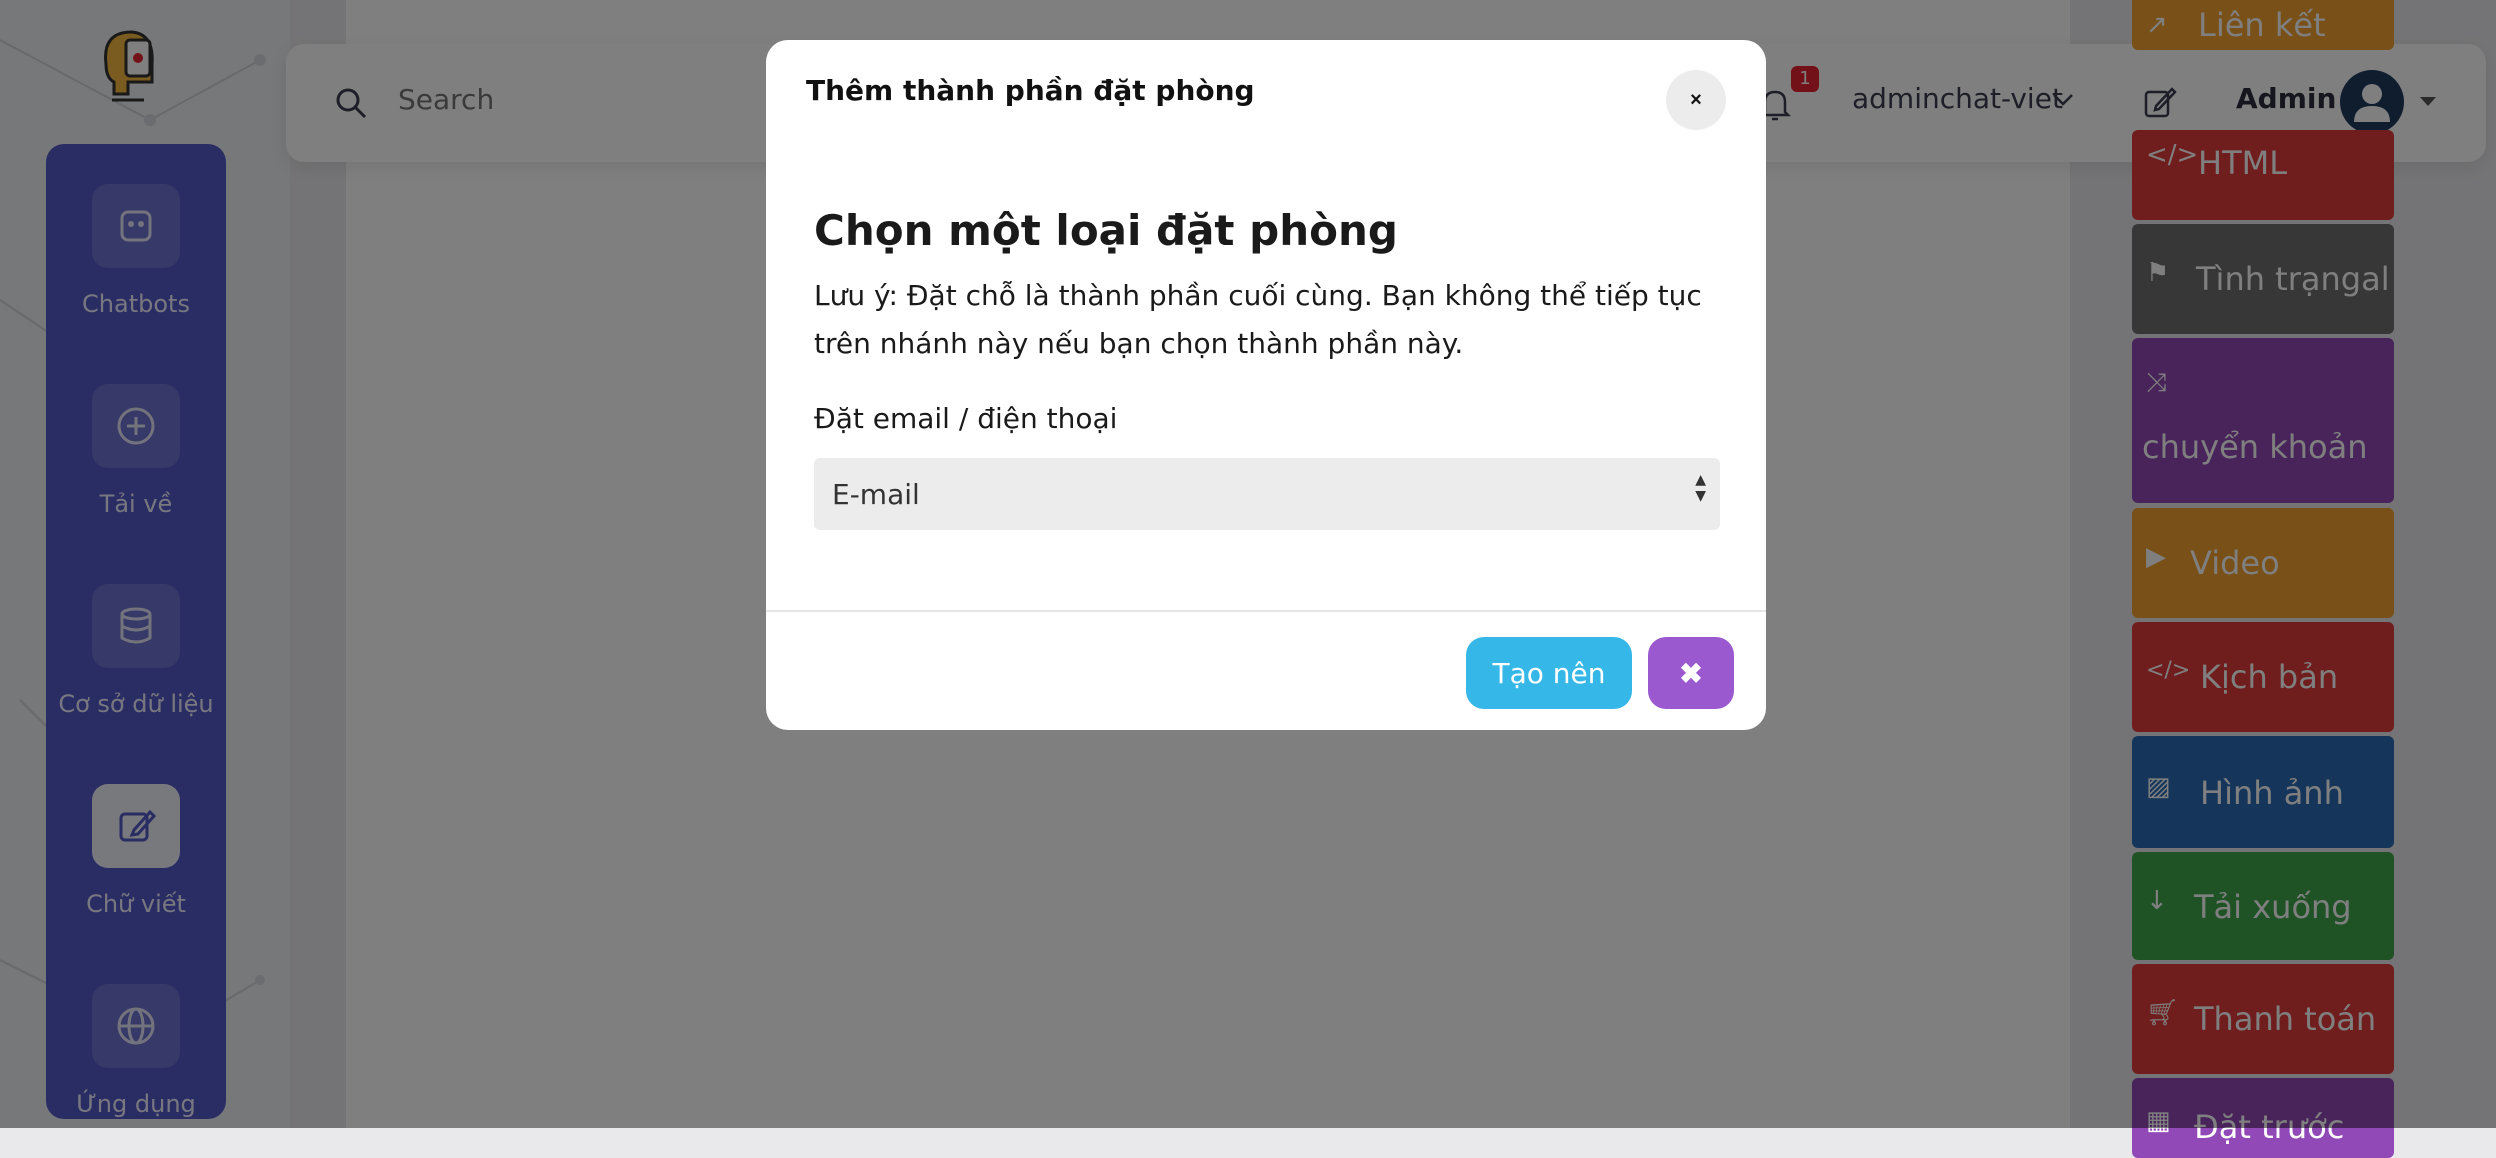 Image resolution: width=2496 pixels, height=1158 pixels. I want to click on cancel-button: ✖, so click(1691, 673).